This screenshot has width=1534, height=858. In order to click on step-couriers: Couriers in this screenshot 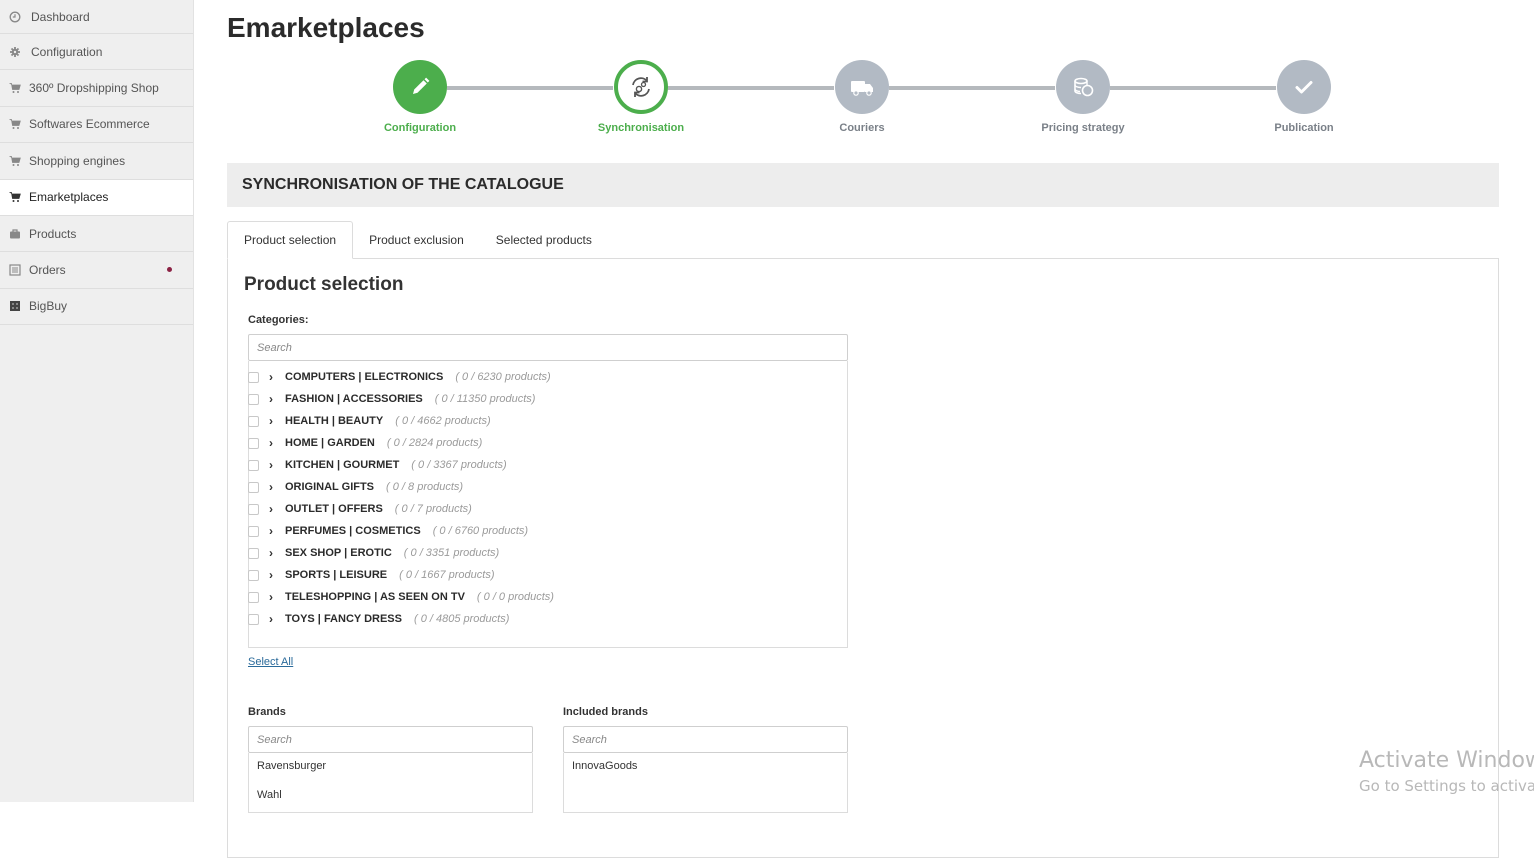, I will do `click(862, 97)`.